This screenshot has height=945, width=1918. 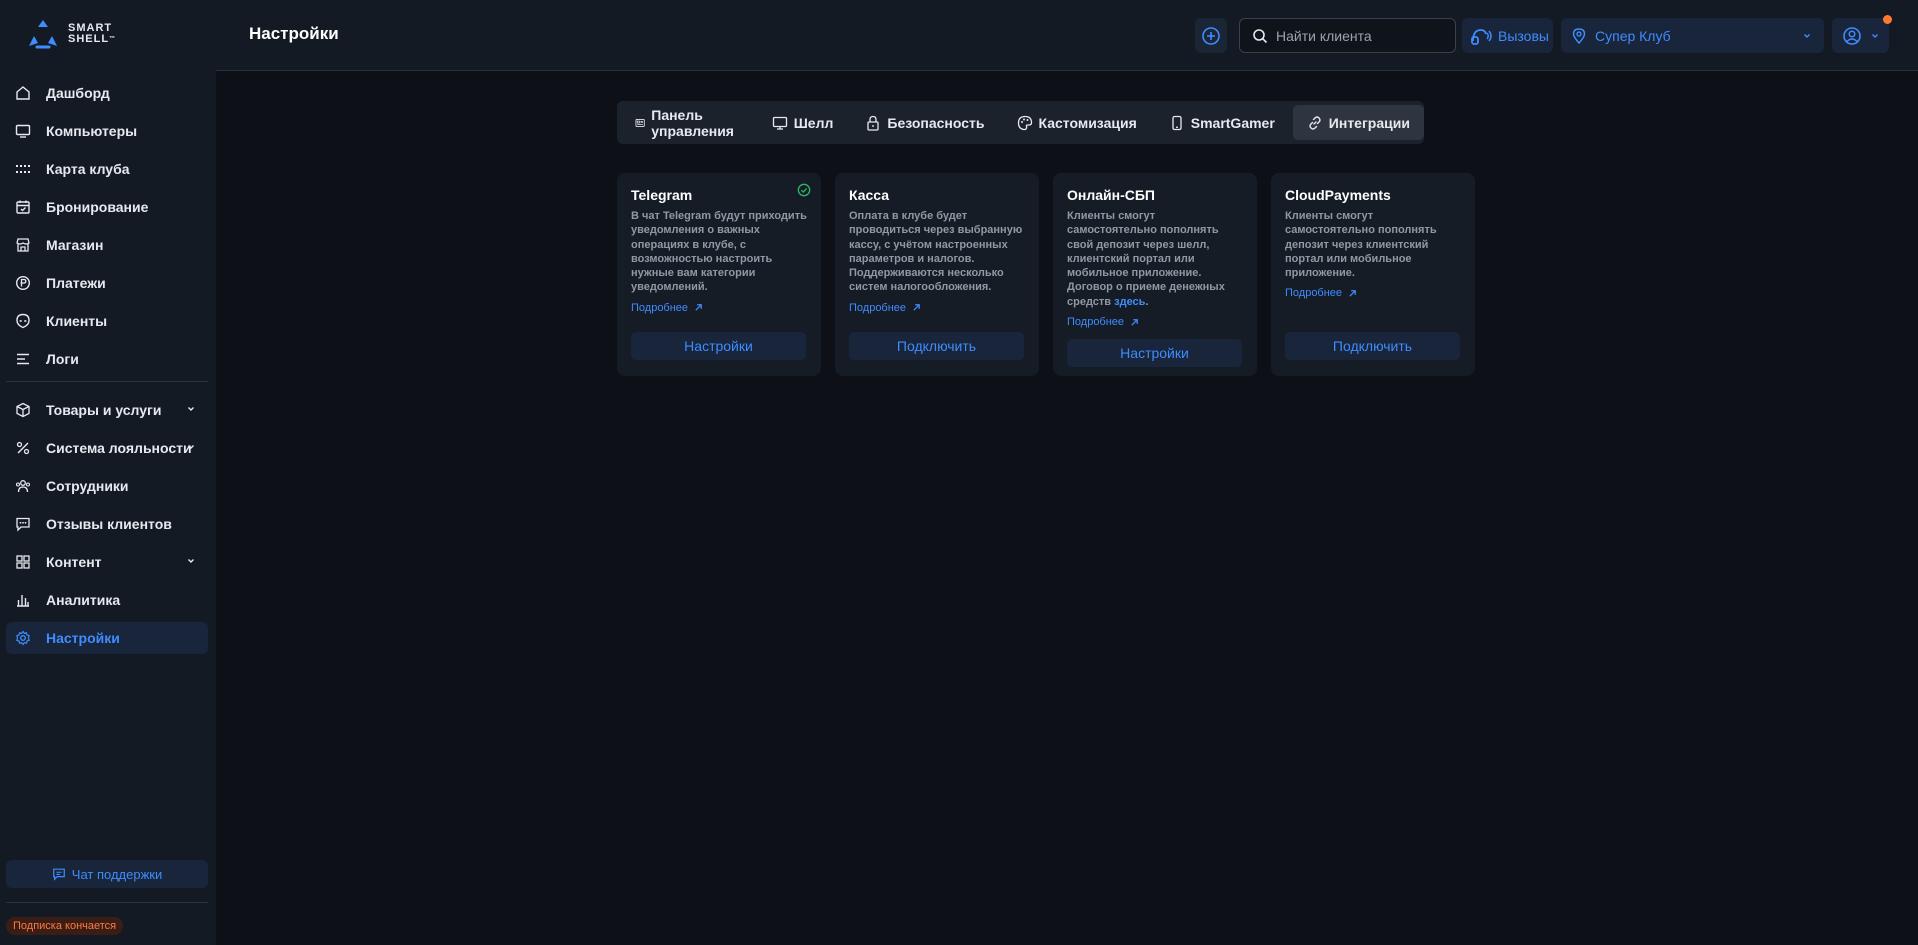 I want to click on tab-label: Панель управления, so click(x=692, y=122).